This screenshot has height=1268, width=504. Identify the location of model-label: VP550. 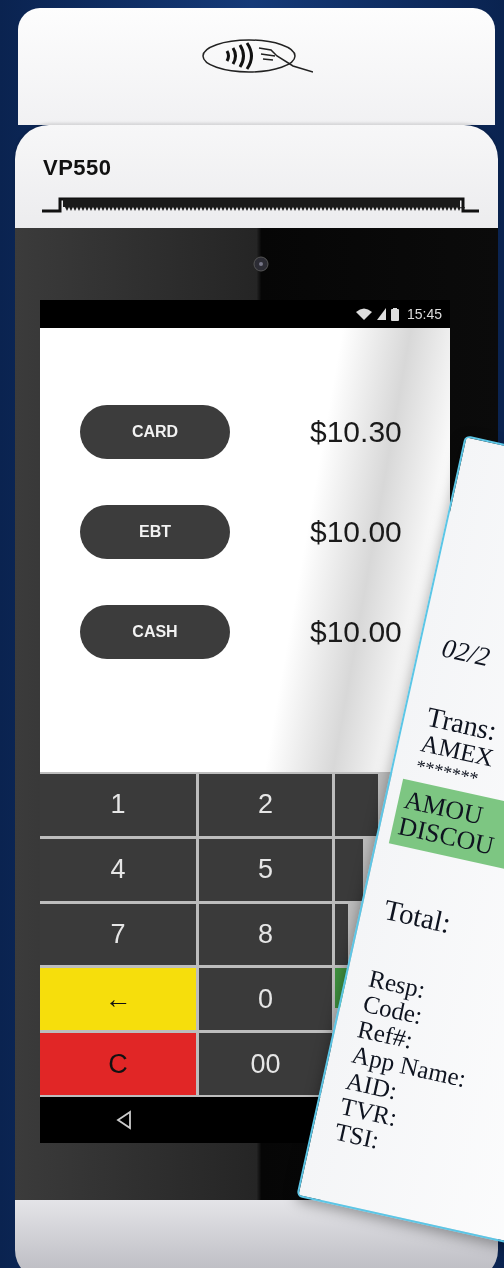
(78, 168).